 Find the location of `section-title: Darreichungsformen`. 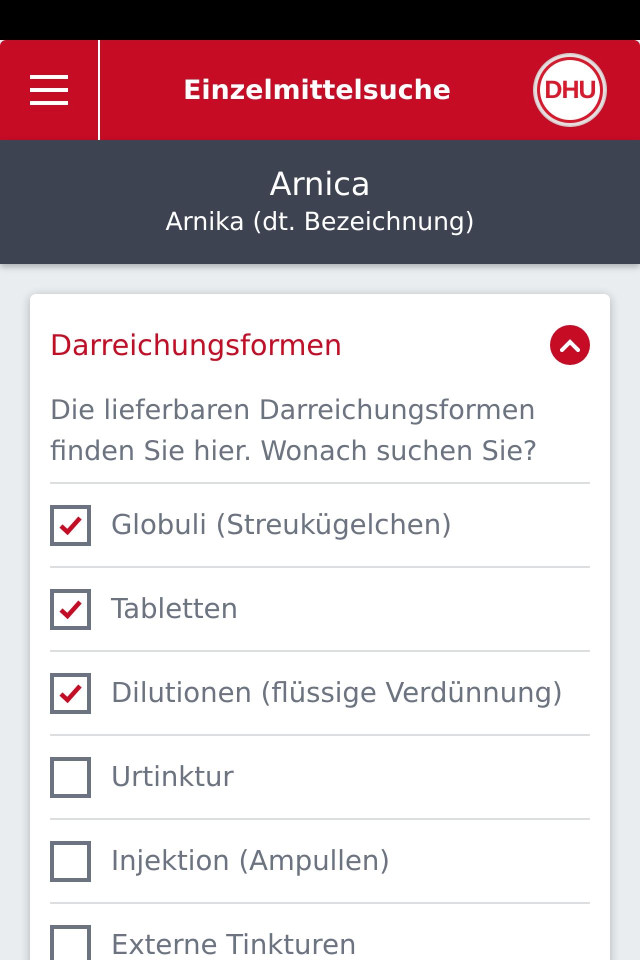

section-title: Darreichungsformen is located at coordinates (196, 345).